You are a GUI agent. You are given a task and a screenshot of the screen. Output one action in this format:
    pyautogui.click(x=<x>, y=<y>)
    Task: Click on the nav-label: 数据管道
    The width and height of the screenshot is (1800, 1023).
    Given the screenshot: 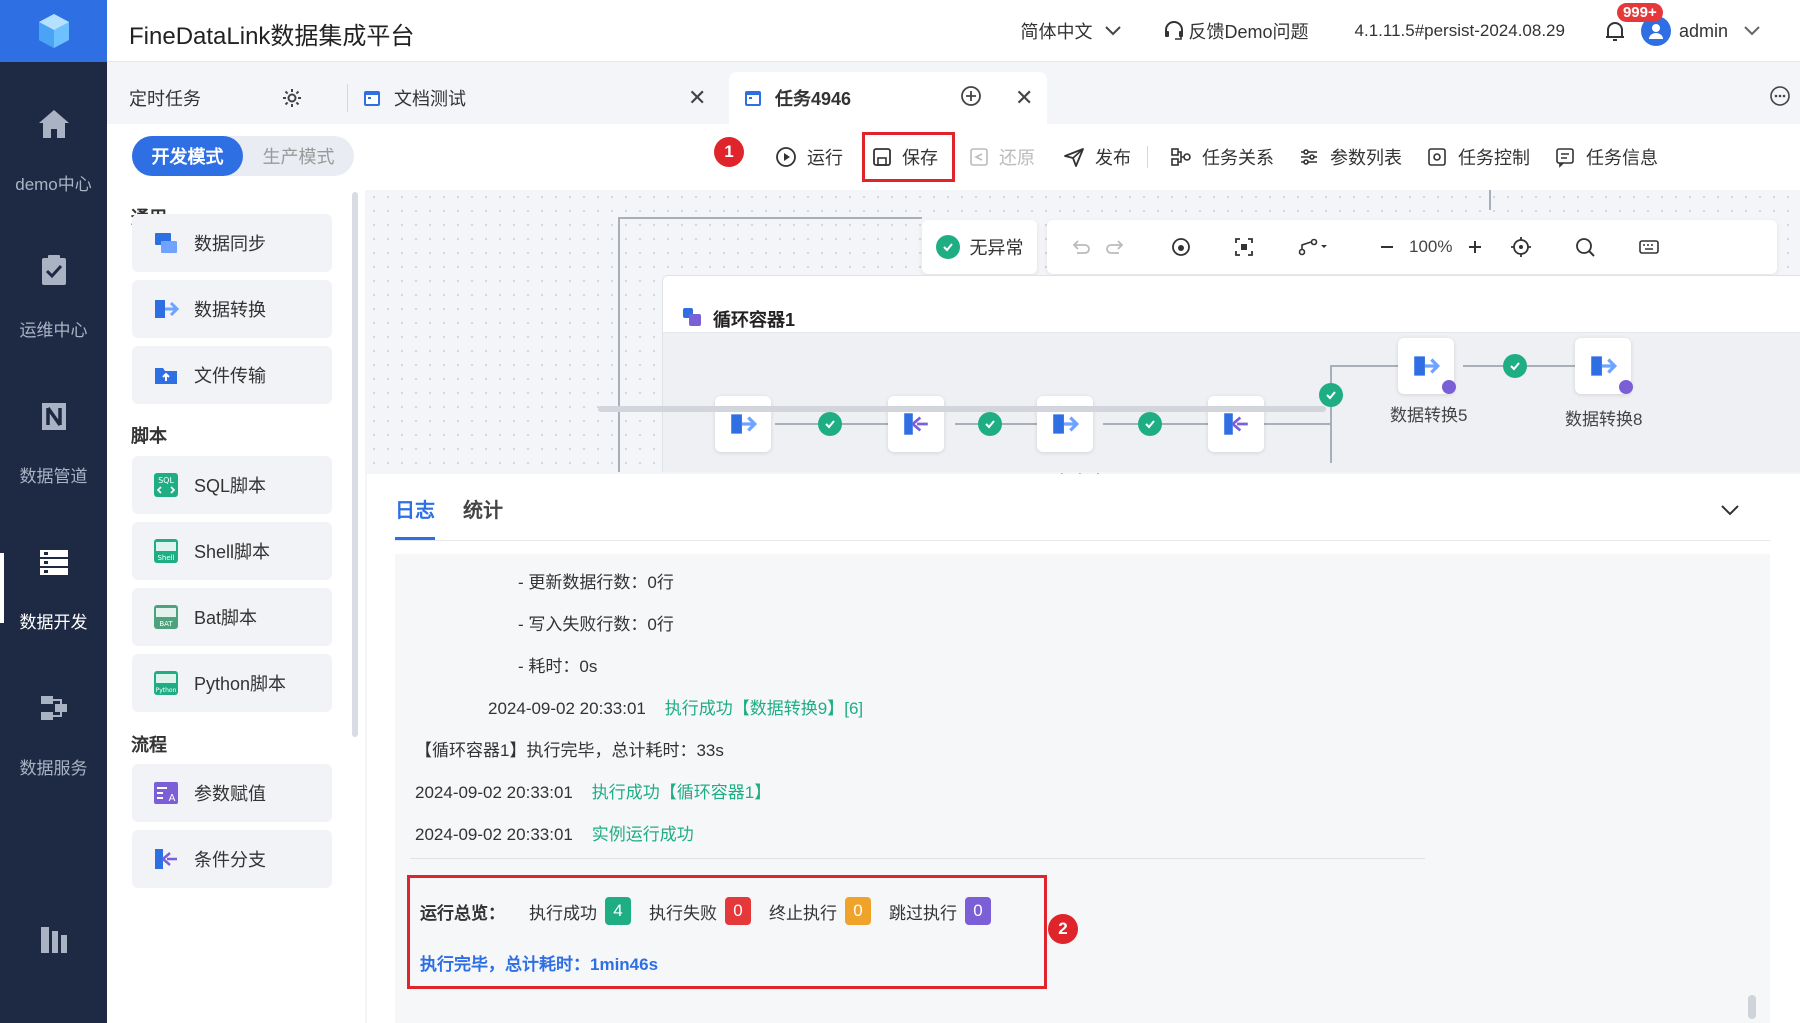 What is the action you would take?
    pyautogui.click(x=53, y=476)
    